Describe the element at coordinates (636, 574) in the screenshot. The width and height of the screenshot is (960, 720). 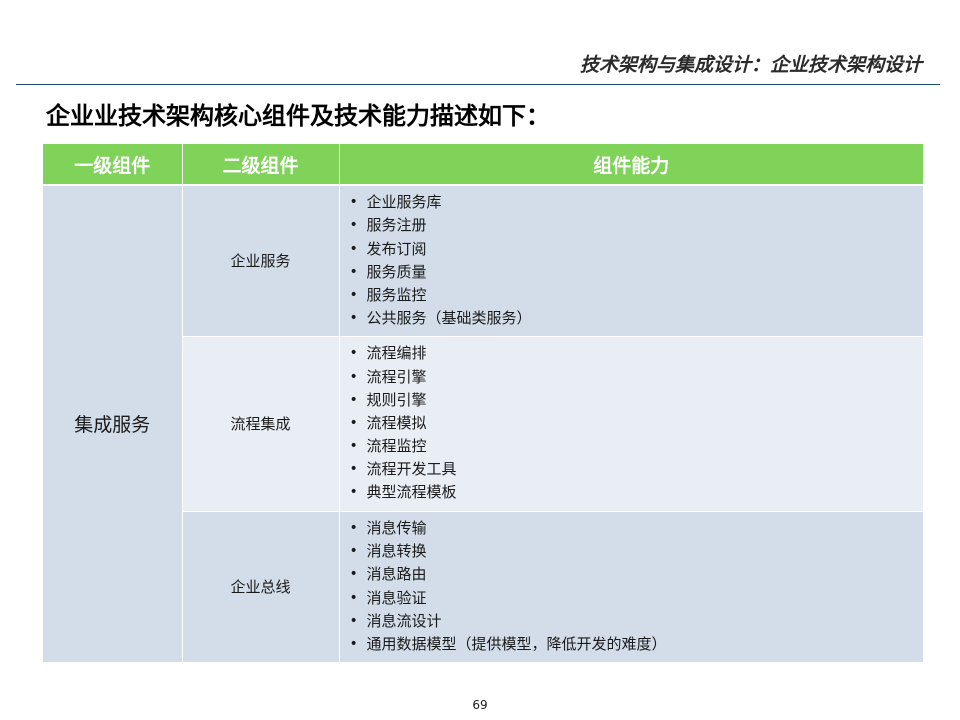
I see `capability-item: • 消息路由` at that location.